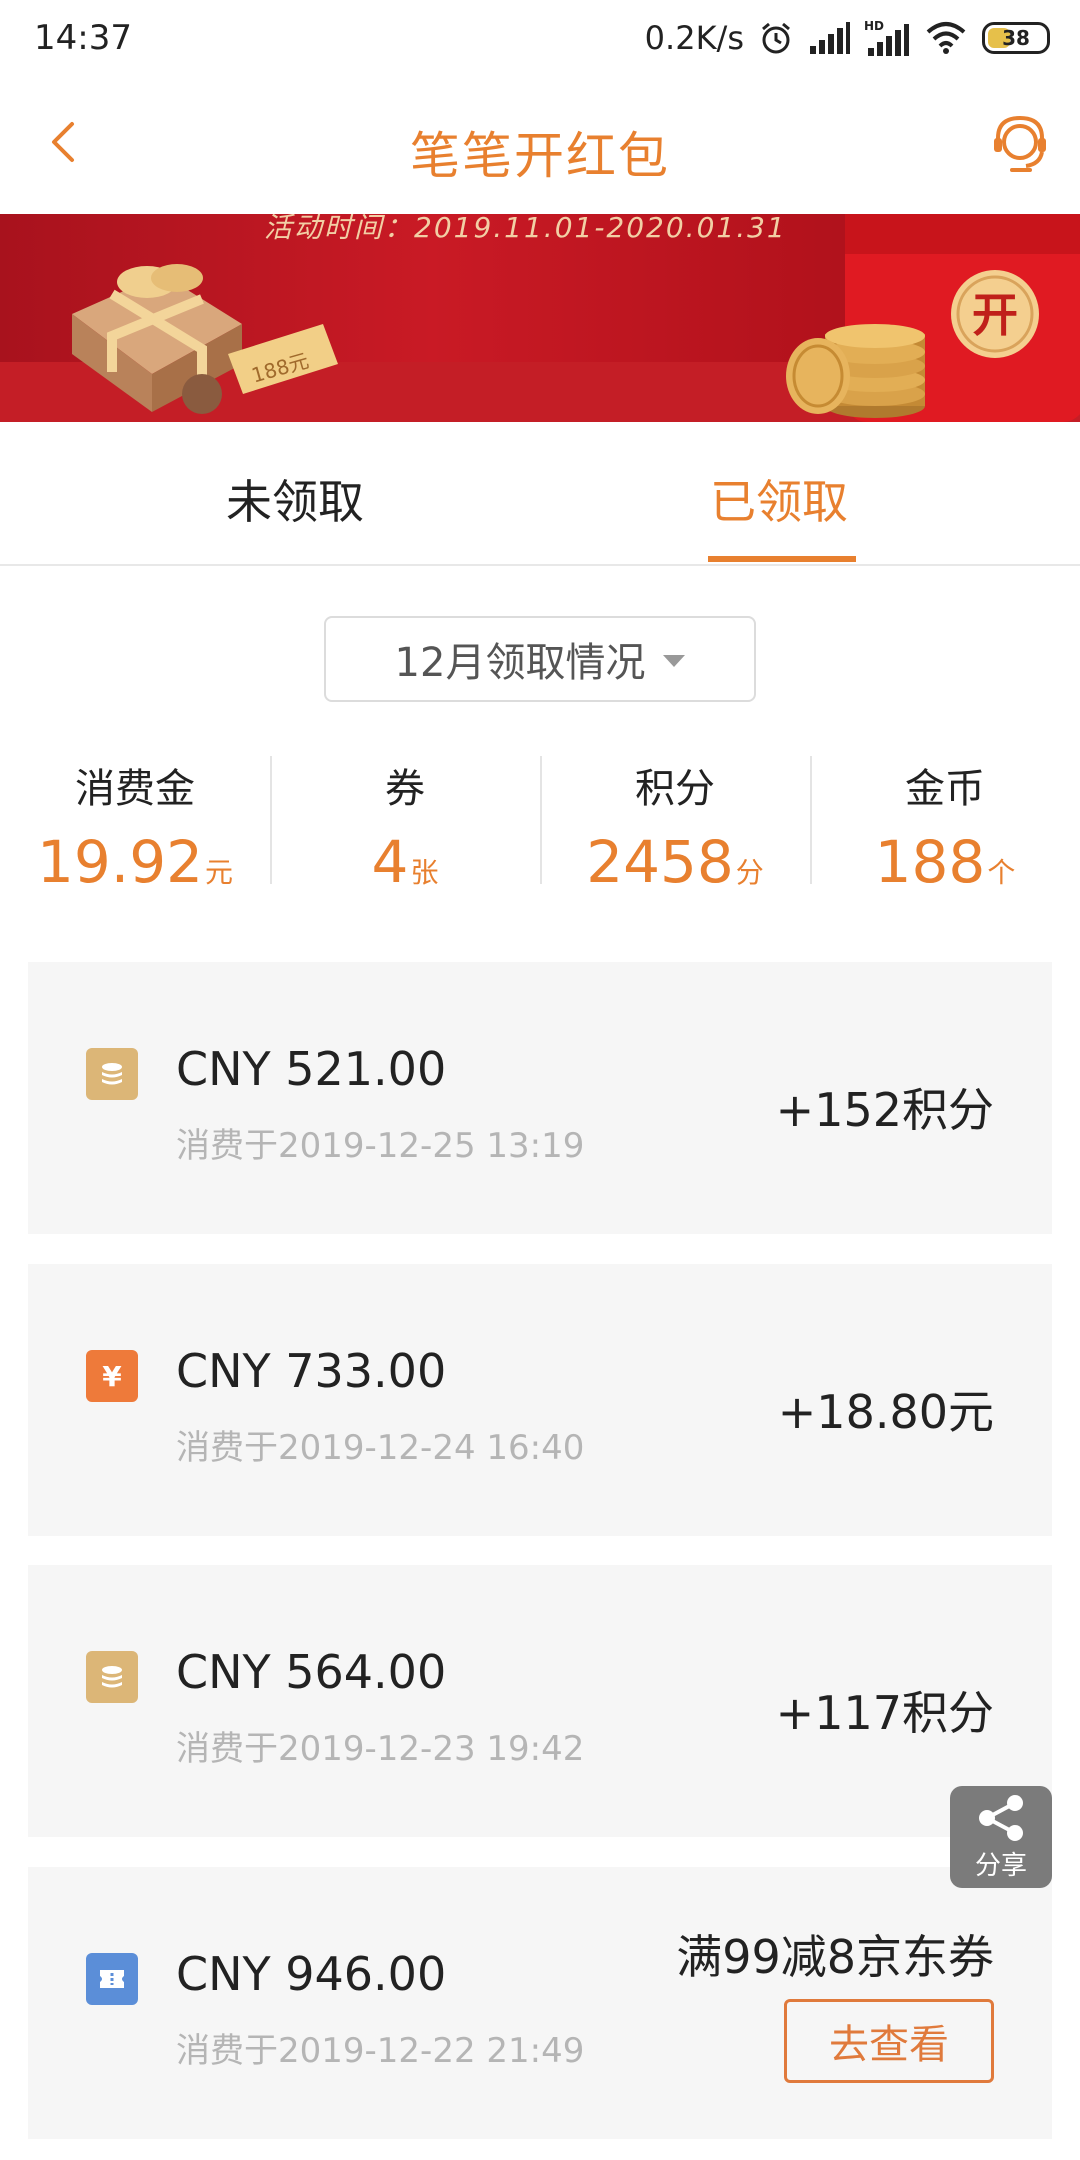 This screenshot has height=2160, width=1080. What do you see at coordinates (380, 1146) in the screenshot?
I see `record-date: 消费于2019-12-25 13:19` at bounding box center [380, 1146].